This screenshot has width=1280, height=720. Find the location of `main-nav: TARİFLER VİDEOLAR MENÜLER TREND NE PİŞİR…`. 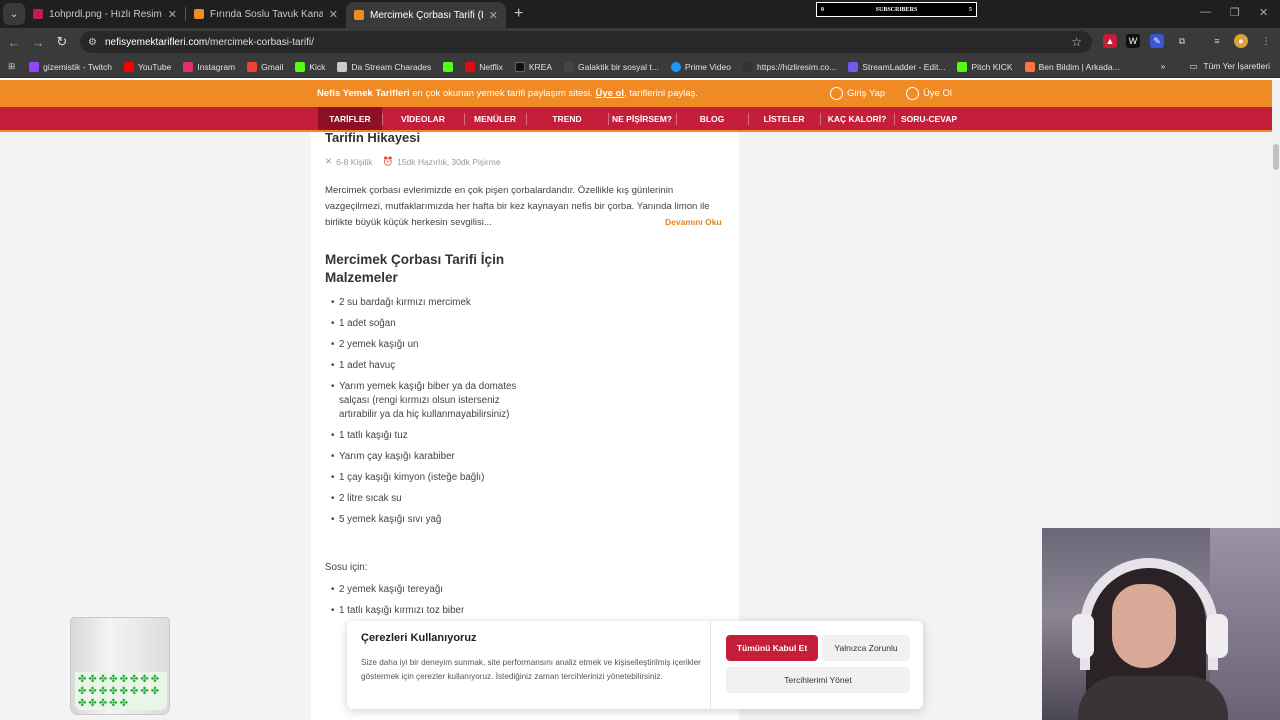

main-nav: TARİFLER VİDEOLAR MENÜLER TREND NE PİŞİR… is located at coordinates (636, 119).